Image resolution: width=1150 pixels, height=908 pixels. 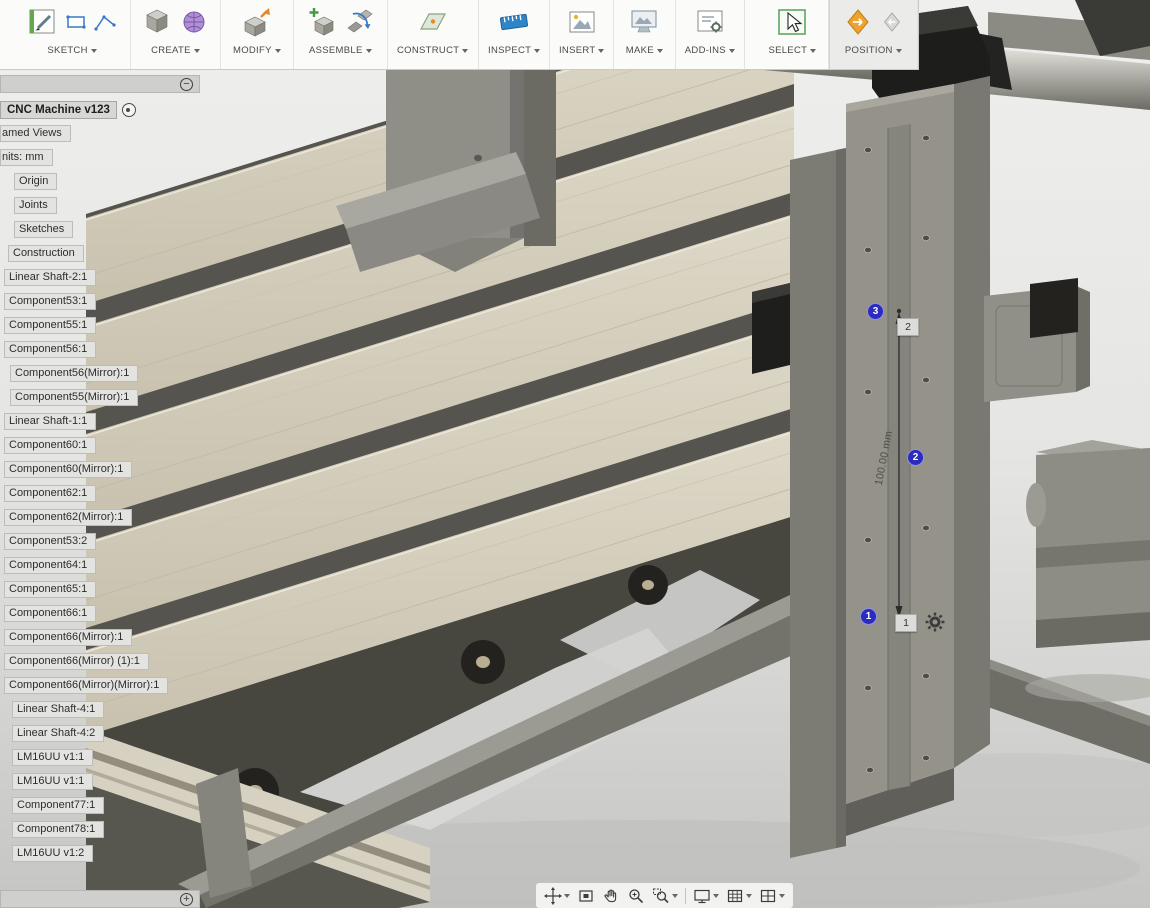 I want to click on marker-3: 3, so click(x=875, y=311).